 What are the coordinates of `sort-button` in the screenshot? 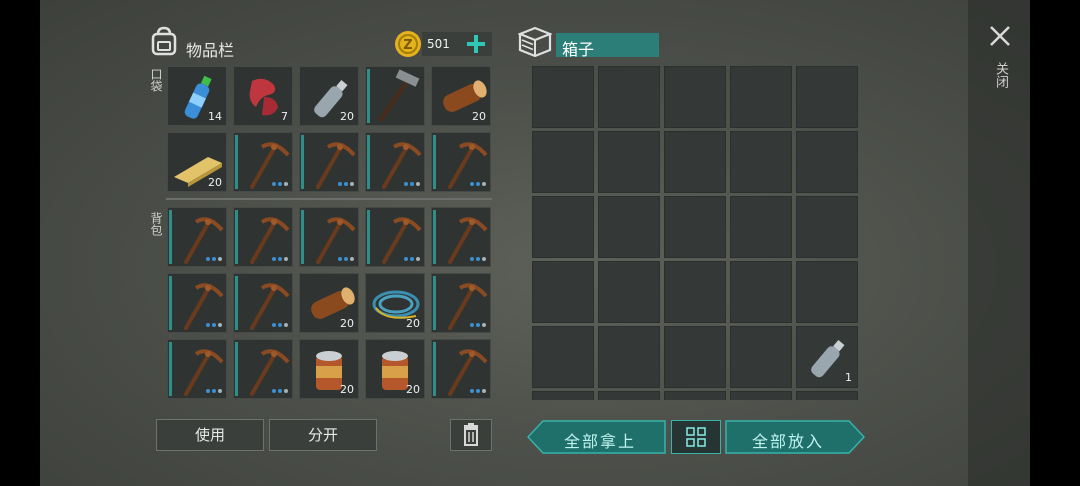 It's located at (696, 437).